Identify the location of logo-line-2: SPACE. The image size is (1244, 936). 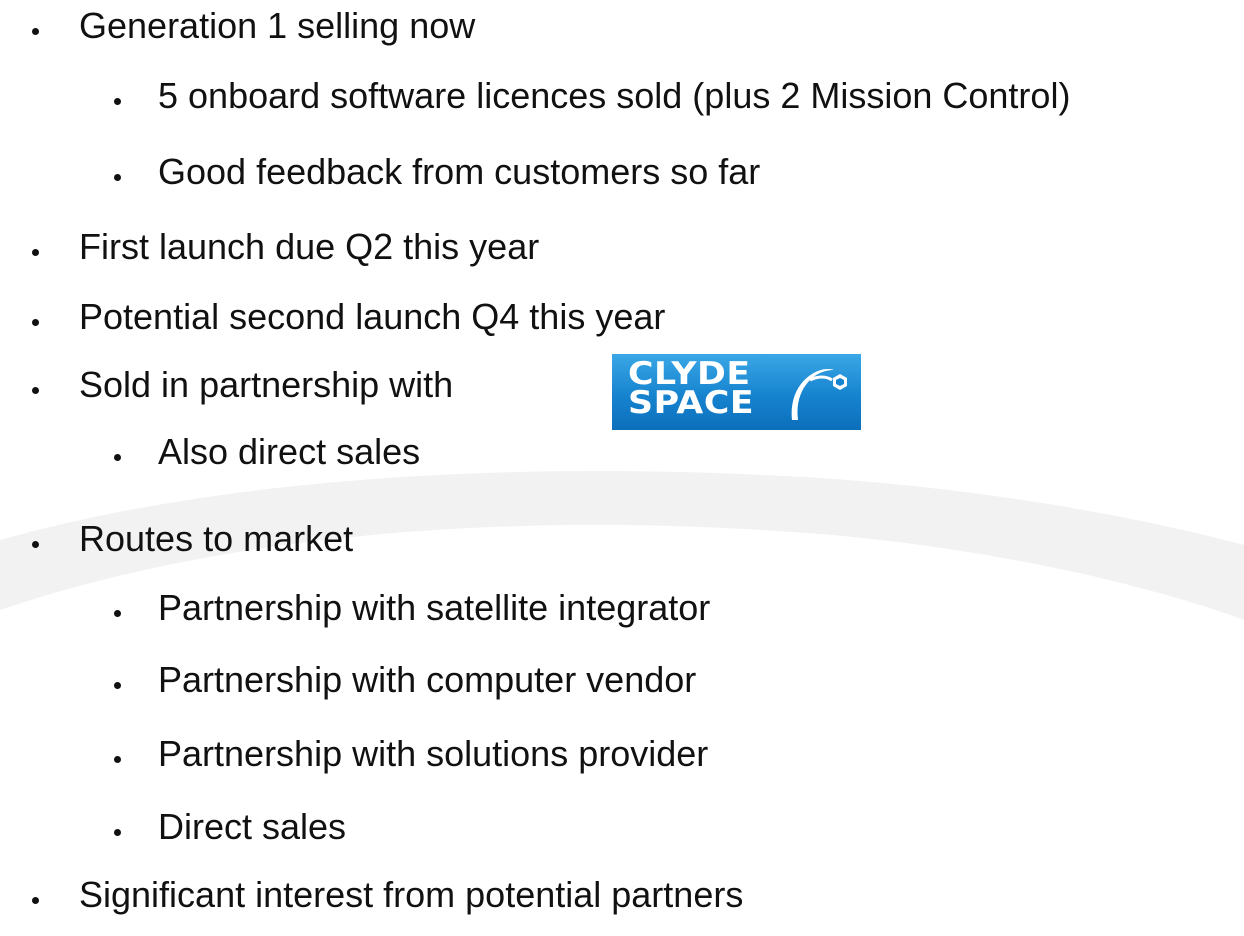
(691, 403).